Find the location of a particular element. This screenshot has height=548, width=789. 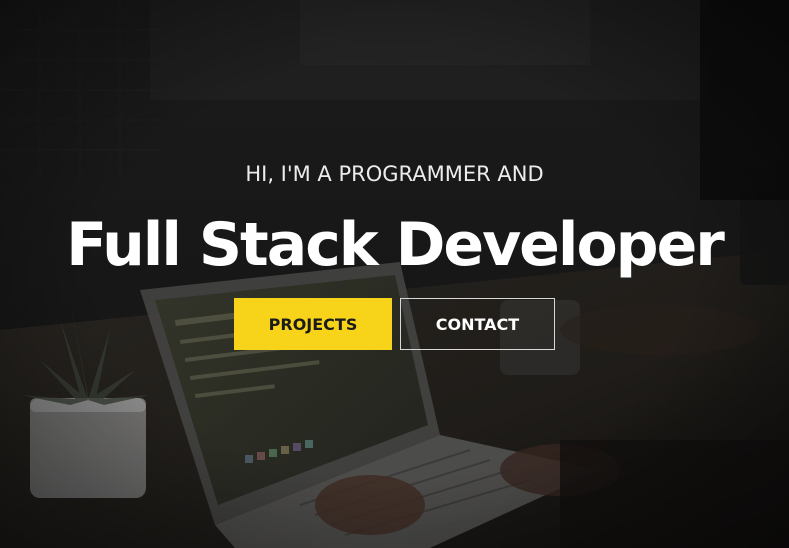

projects-button-label: PROJECTS is located at coordinates (313, 324).